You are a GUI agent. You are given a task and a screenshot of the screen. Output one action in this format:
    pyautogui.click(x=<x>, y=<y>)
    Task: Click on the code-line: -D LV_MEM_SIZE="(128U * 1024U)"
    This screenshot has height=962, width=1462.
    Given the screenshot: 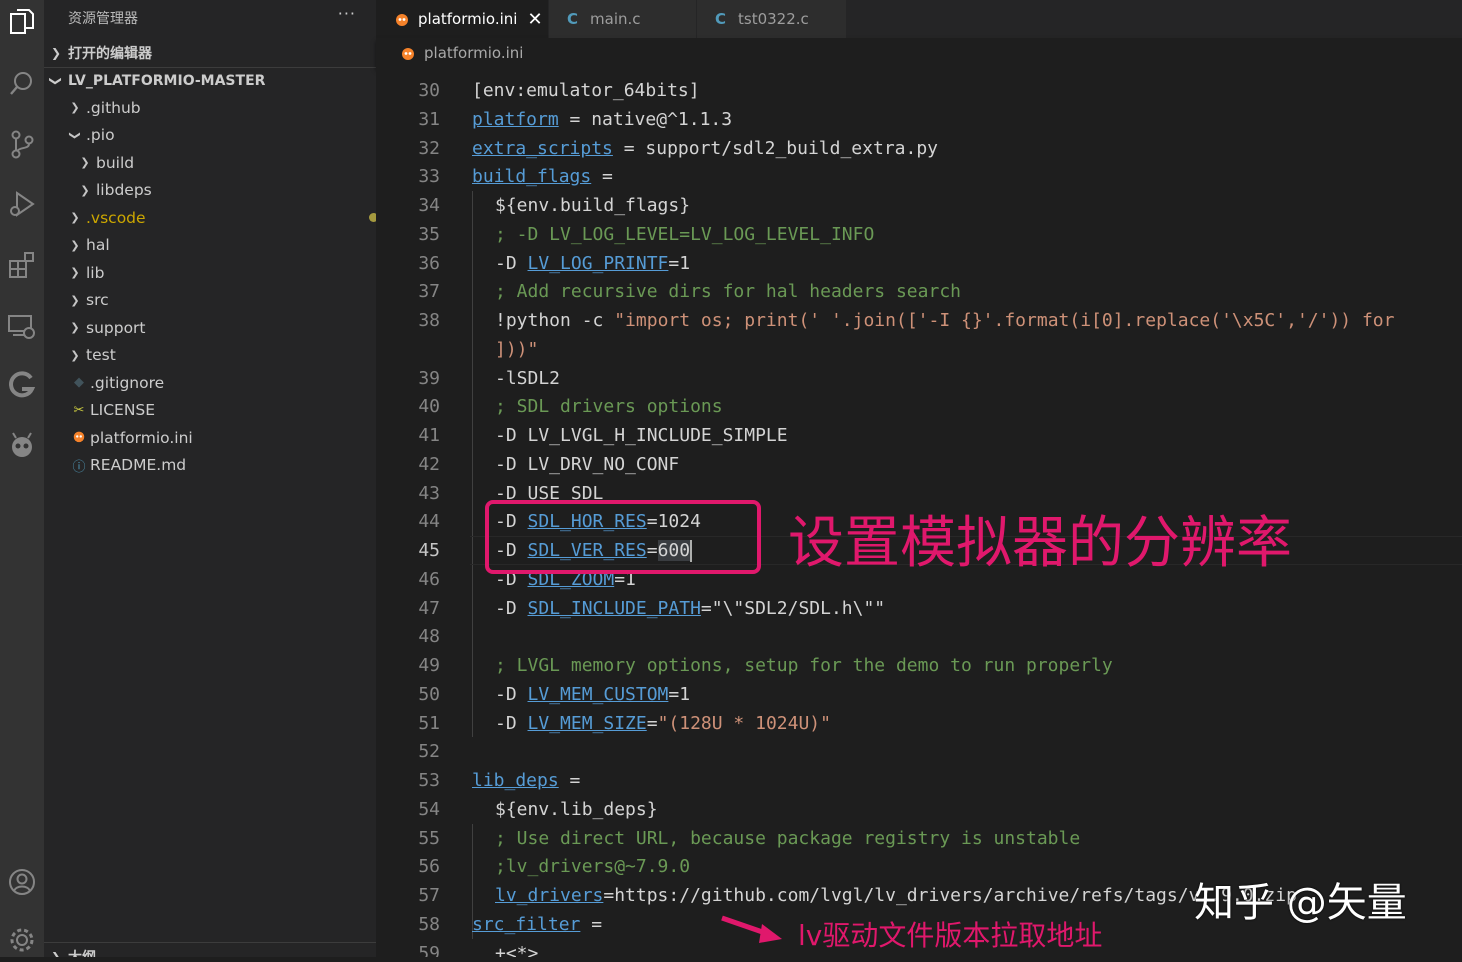 What is the action you would take?
    pyautogui.click(x=663, y=723)
    